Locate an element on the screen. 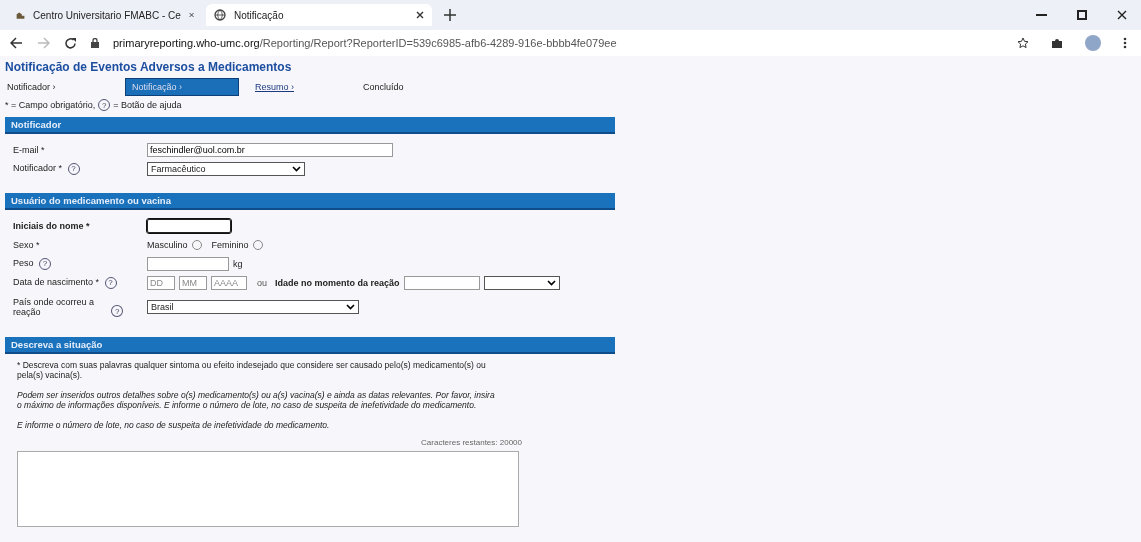  date-field: AAAA is located at coordinates (229, 282).